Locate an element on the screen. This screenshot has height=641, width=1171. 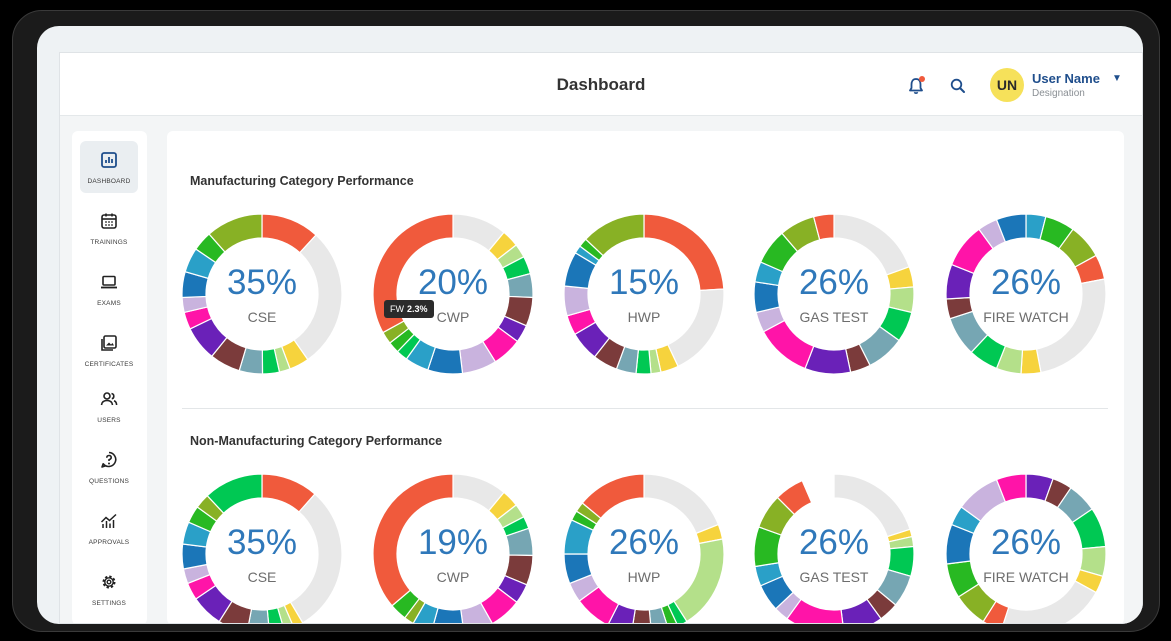
chart-percentage: 19% is located at coordinates (453, 542).